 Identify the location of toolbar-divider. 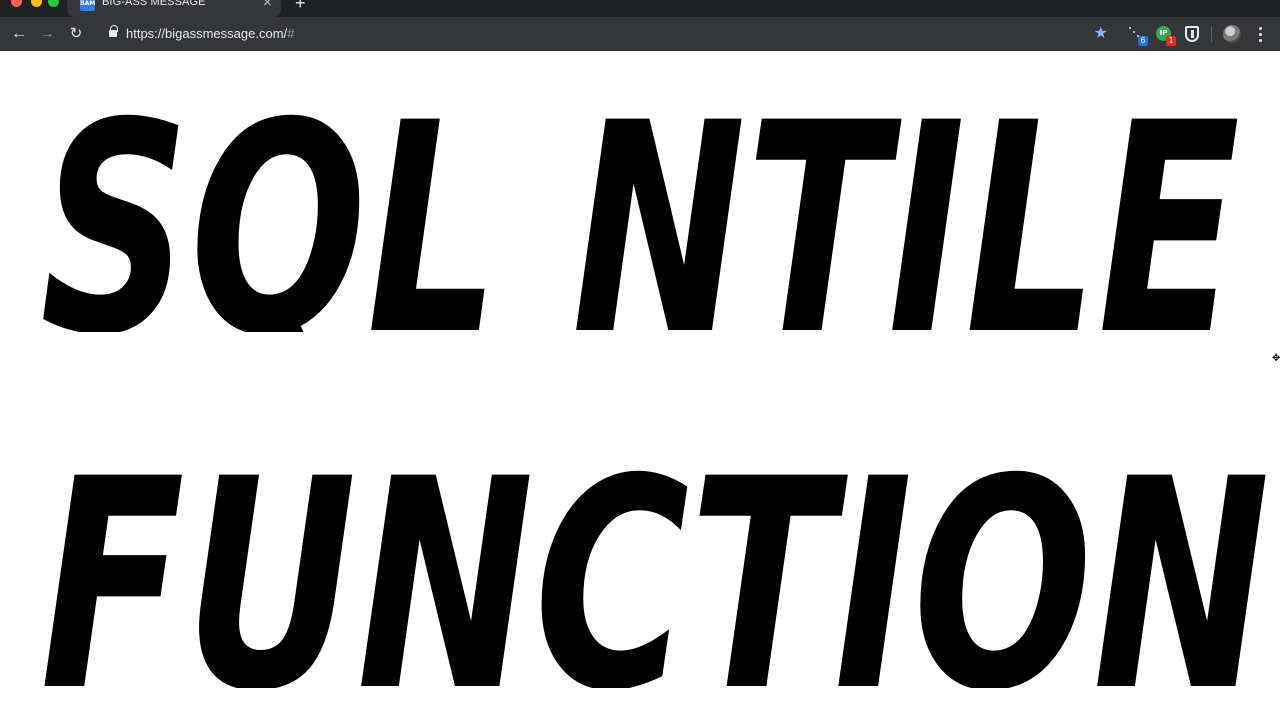
(1211, 34).